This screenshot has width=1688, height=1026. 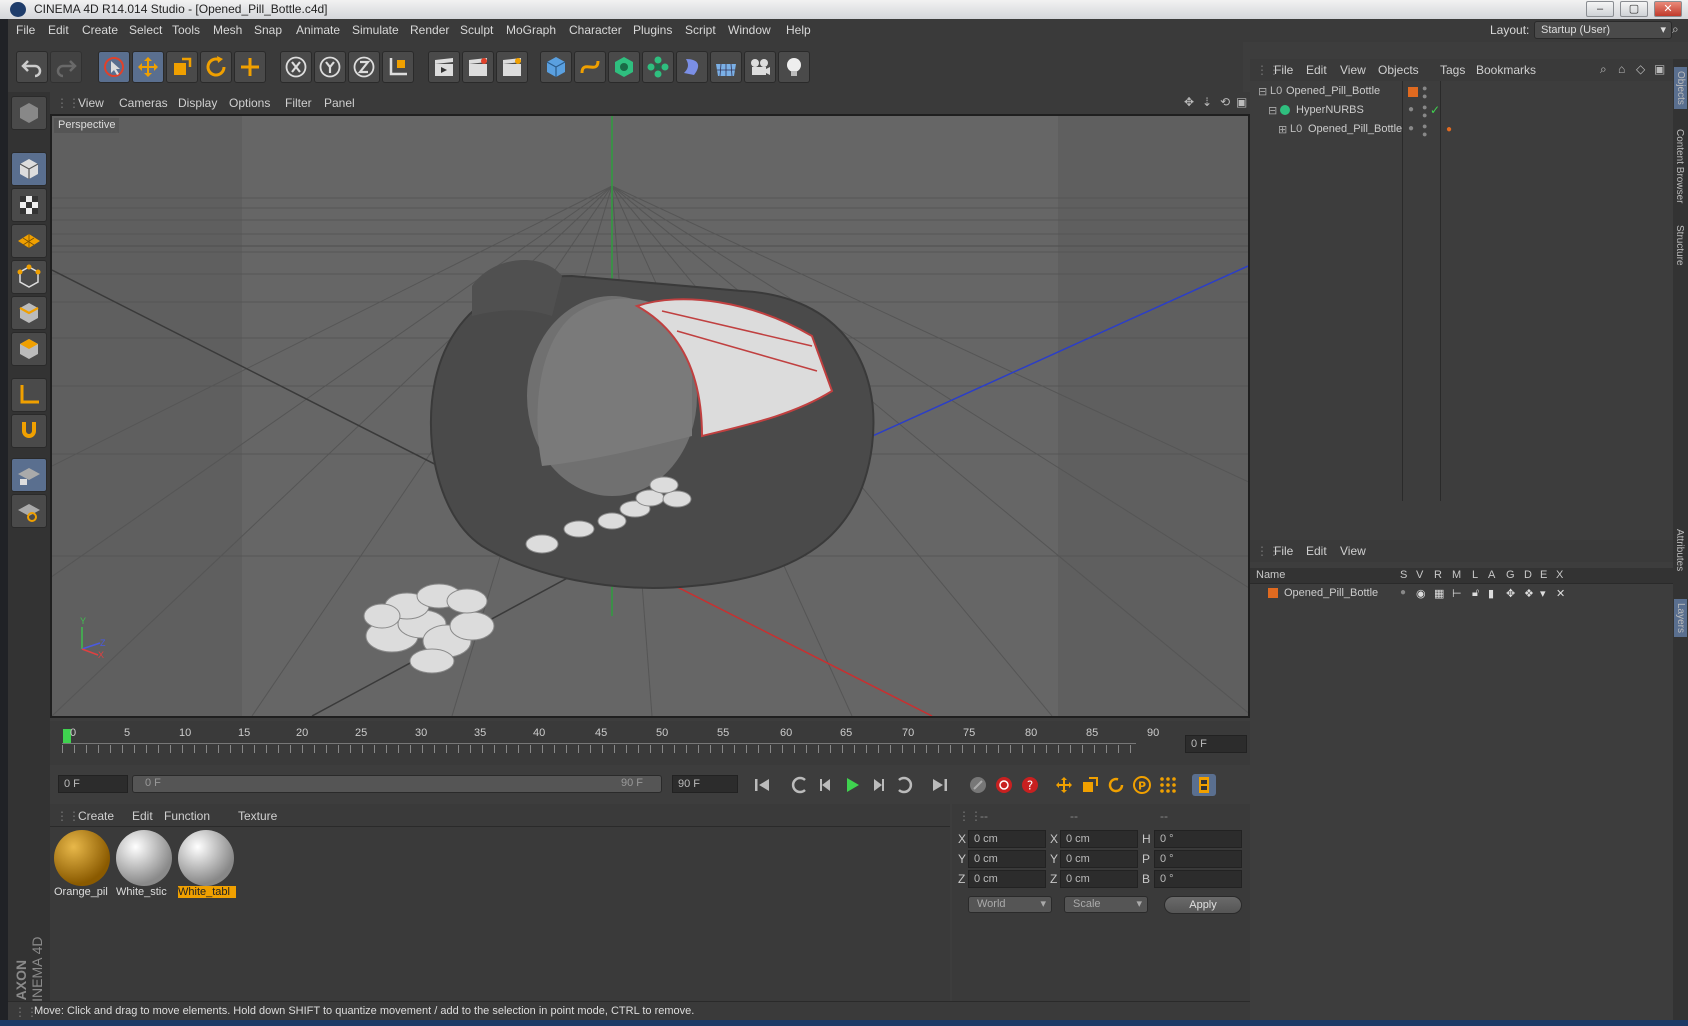 What do you see at coordinates (1272, 110) in the screenshot?
I see `expand-icon: ⊟` at bounding box center [1272, 110].